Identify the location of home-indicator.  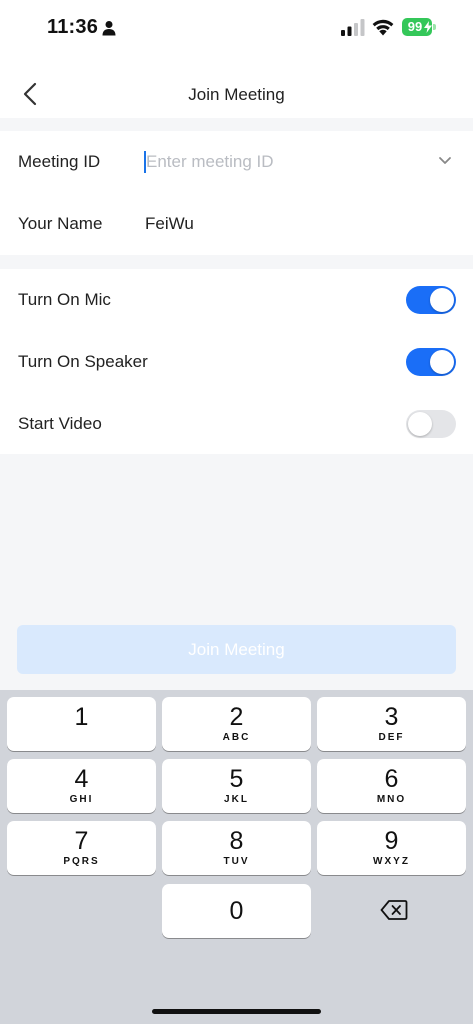
(236, 1011).